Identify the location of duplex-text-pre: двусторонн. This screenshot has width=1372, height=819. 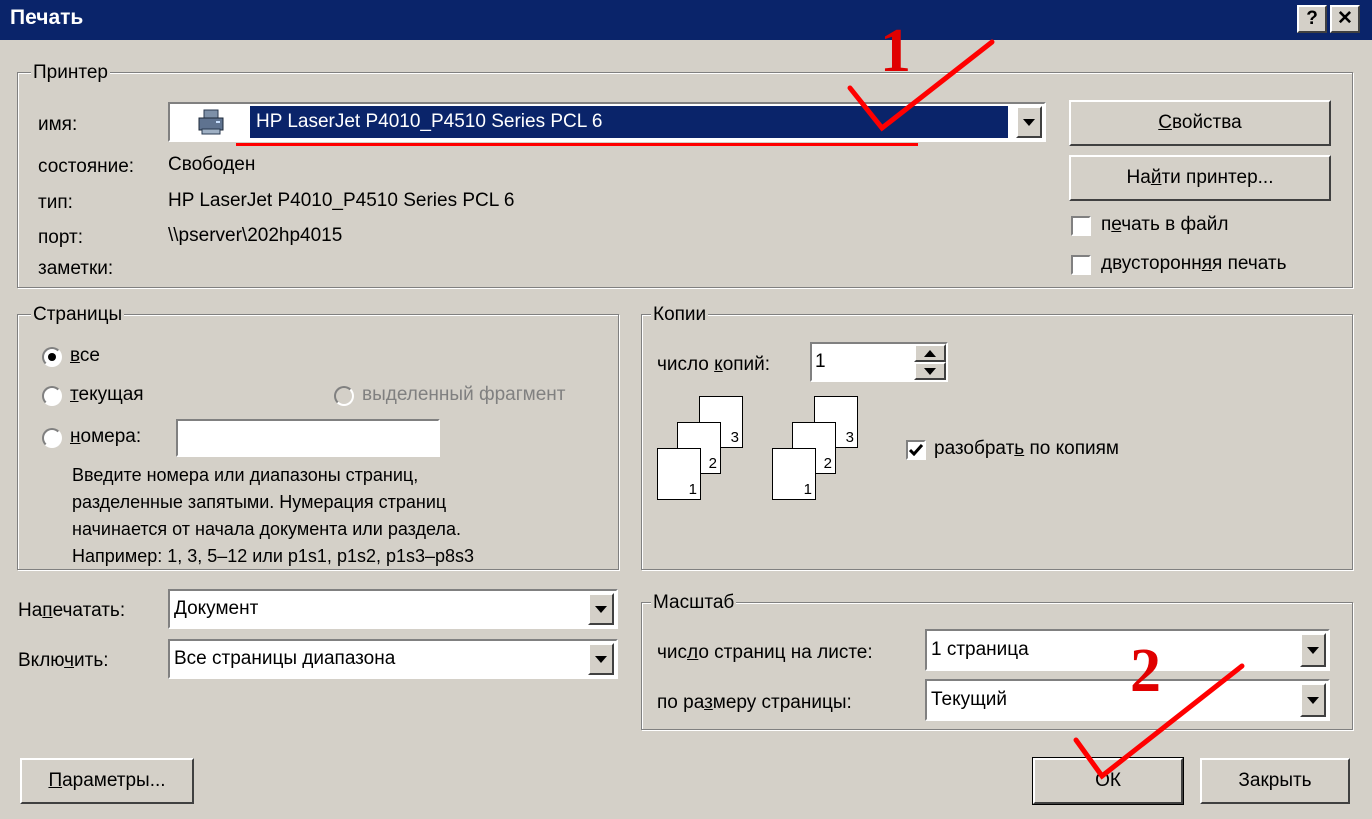
(1151, 263).